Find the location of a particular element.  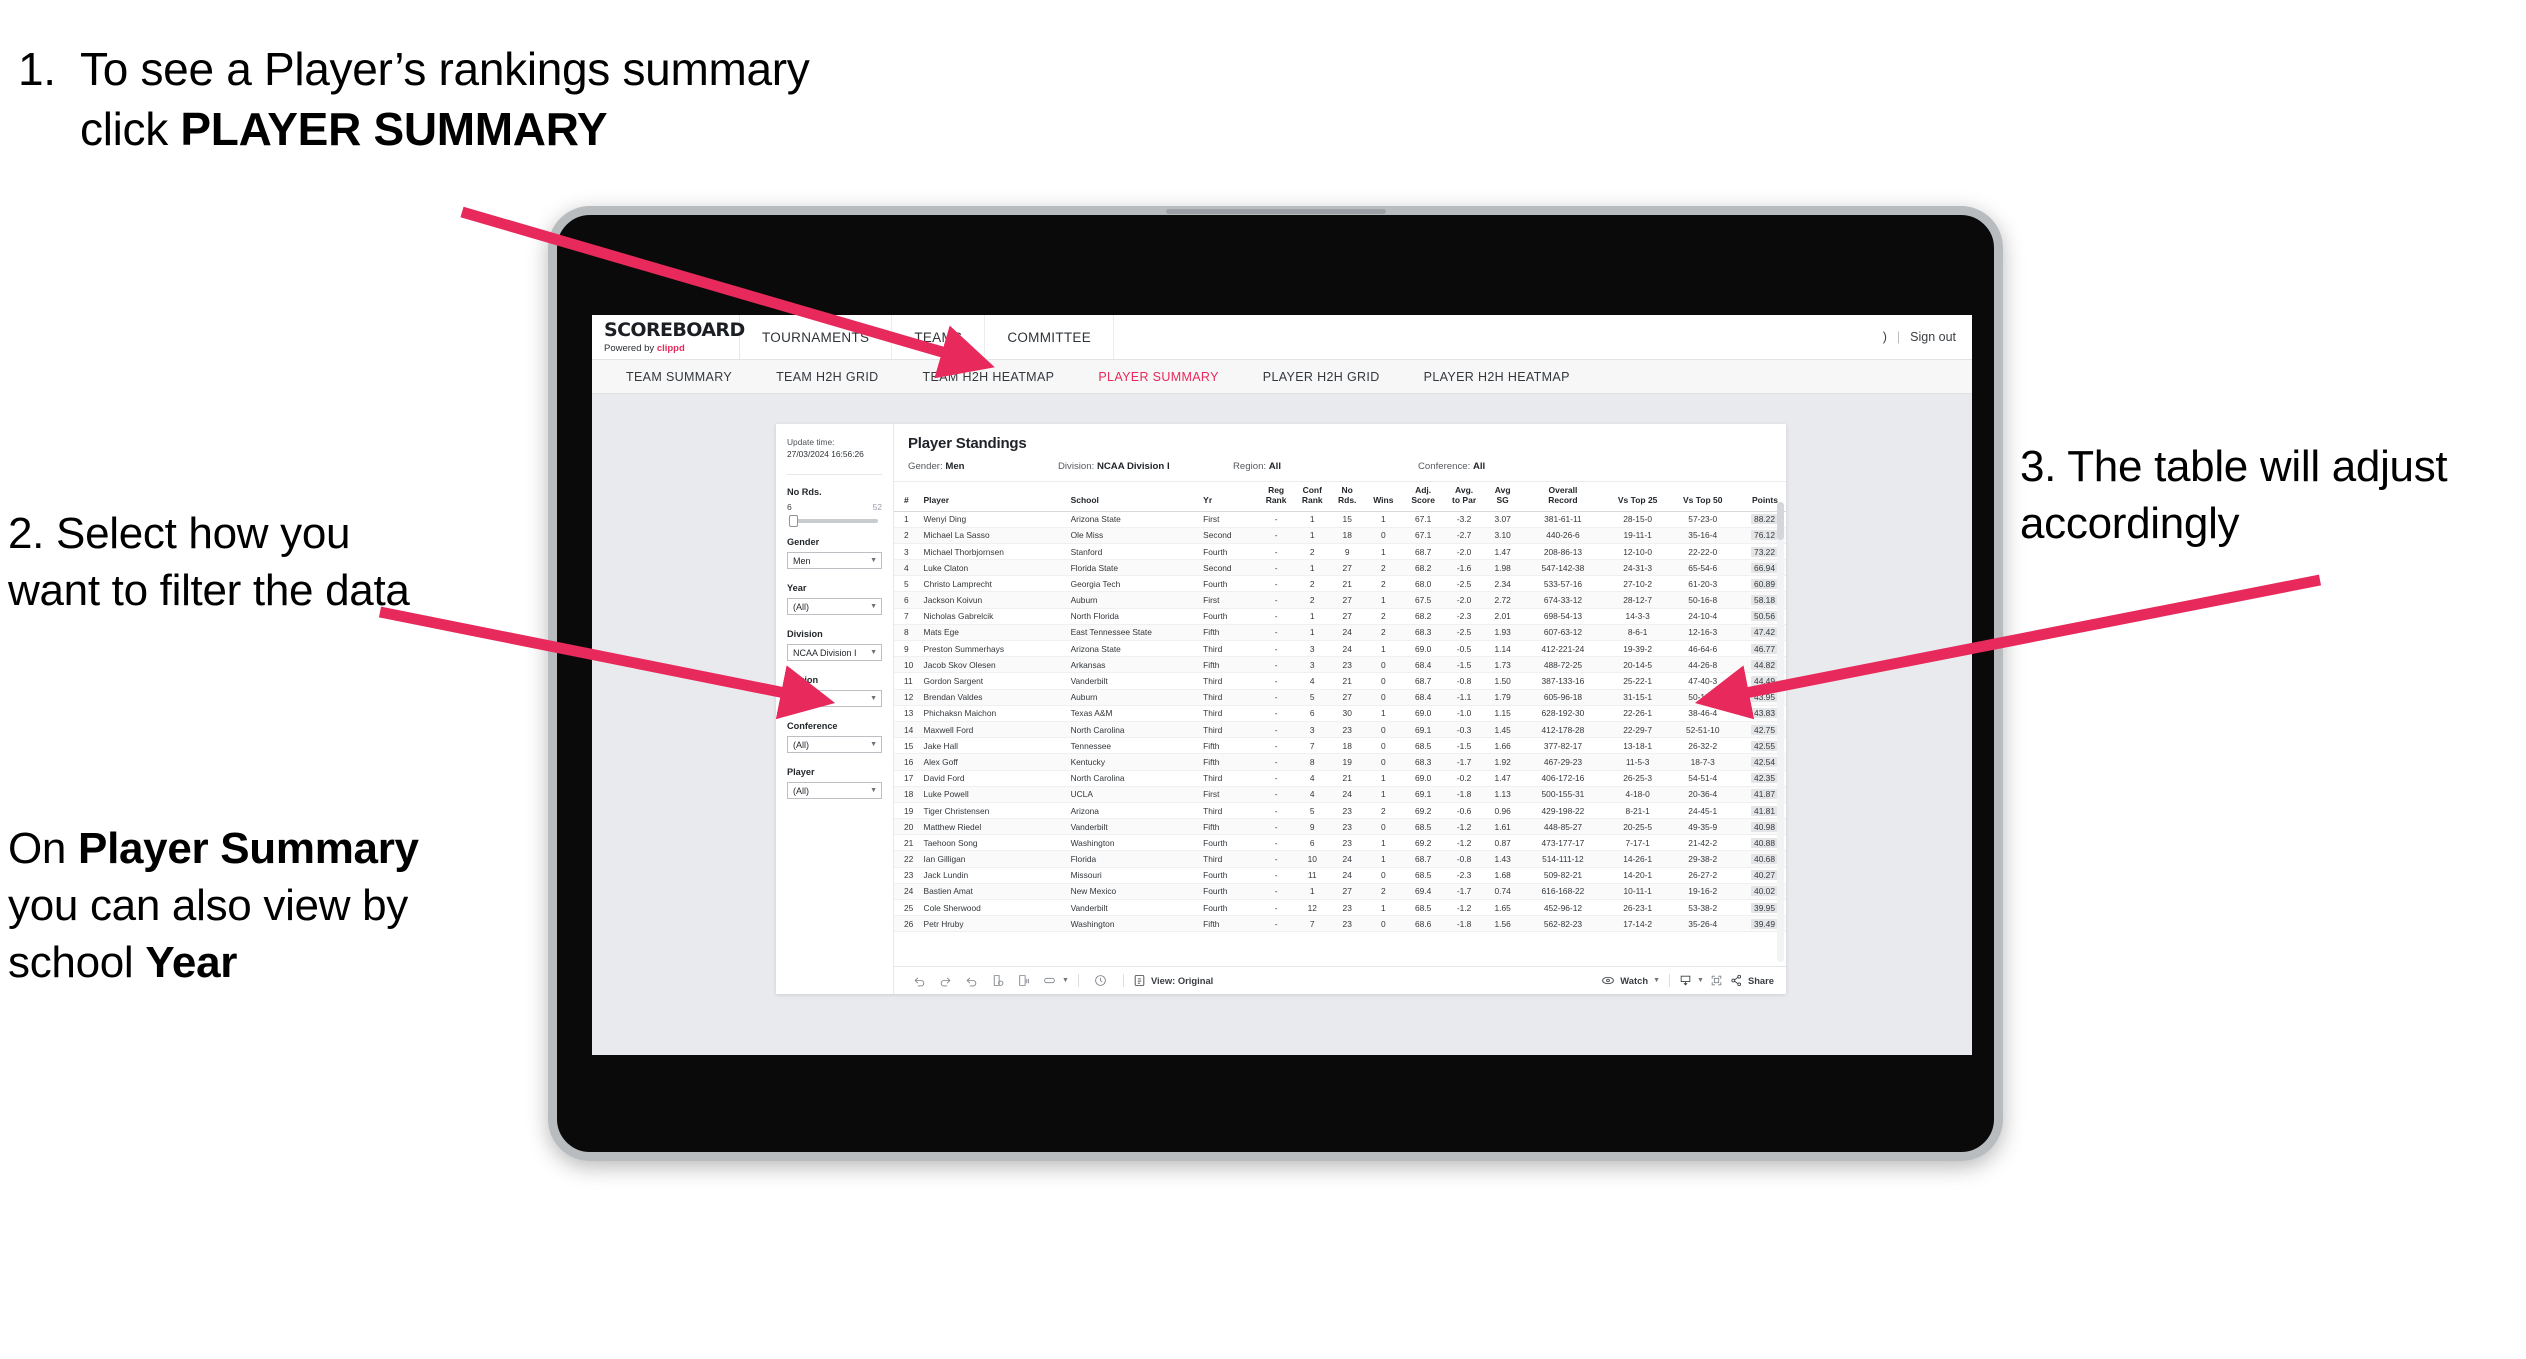

pause-auto-update-icon is located at coordinates (1023, 980).